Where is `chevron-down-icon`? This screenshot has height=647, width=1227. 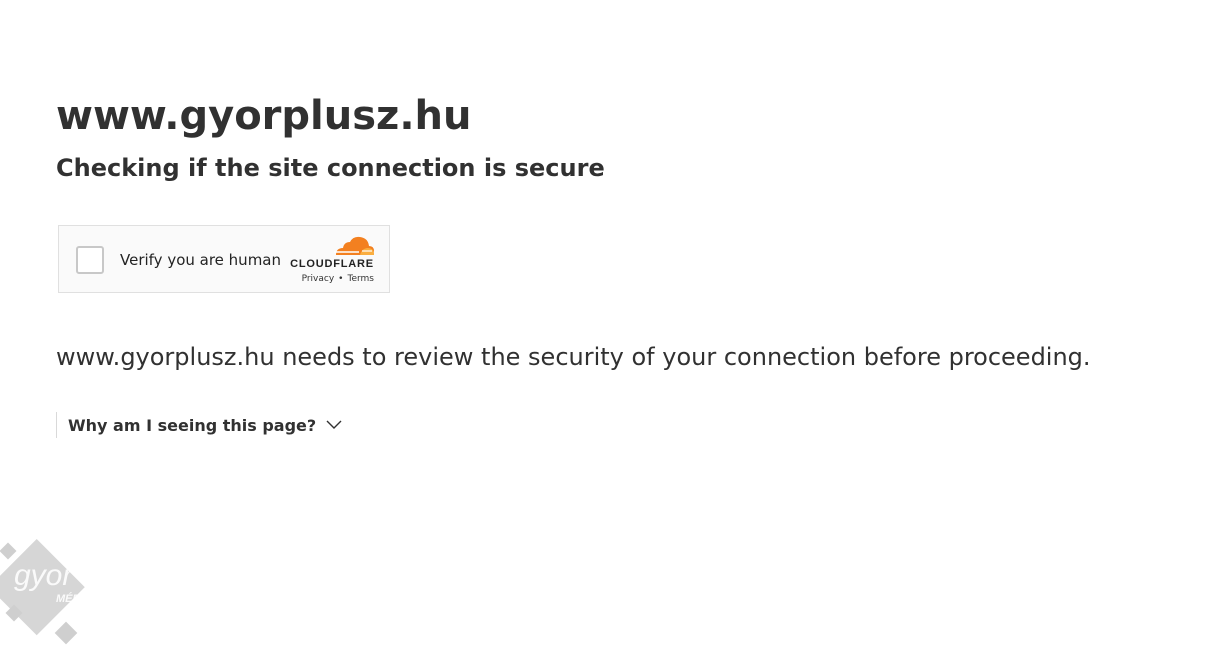
chevron-down-icon is located at coordinates (334, 424).